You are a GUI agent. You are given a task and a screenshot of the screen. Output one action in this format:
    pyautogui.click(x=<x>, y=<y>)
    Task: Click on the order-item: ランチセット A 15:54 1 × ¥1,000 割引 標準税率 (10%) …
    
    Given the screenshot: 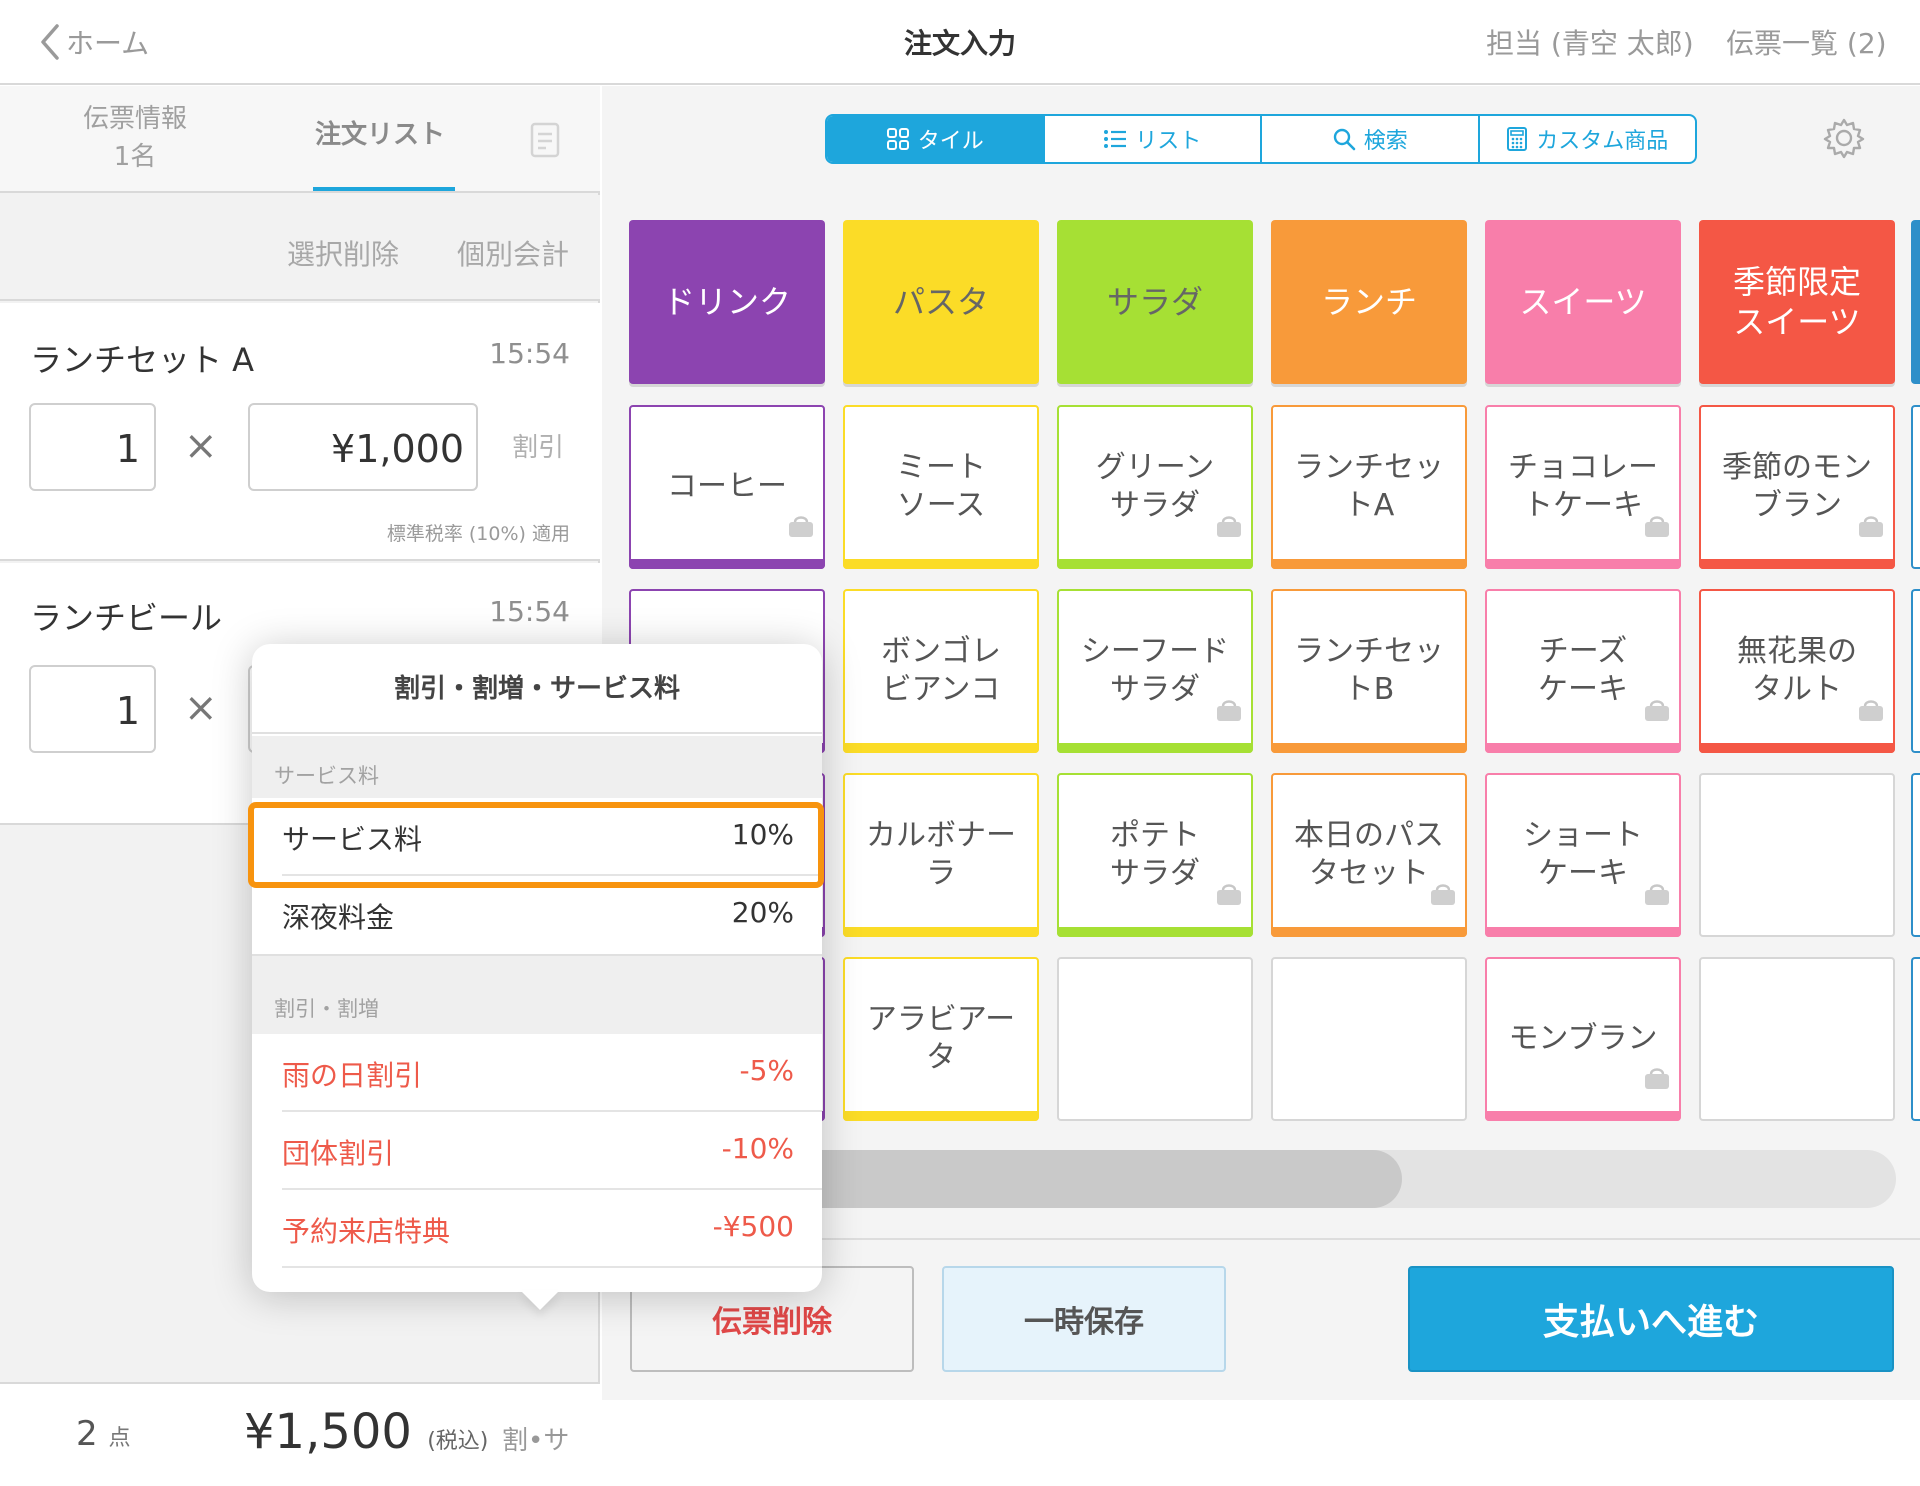 What is the action you would take?
    pyautogui.click(x=300, y=432)
    